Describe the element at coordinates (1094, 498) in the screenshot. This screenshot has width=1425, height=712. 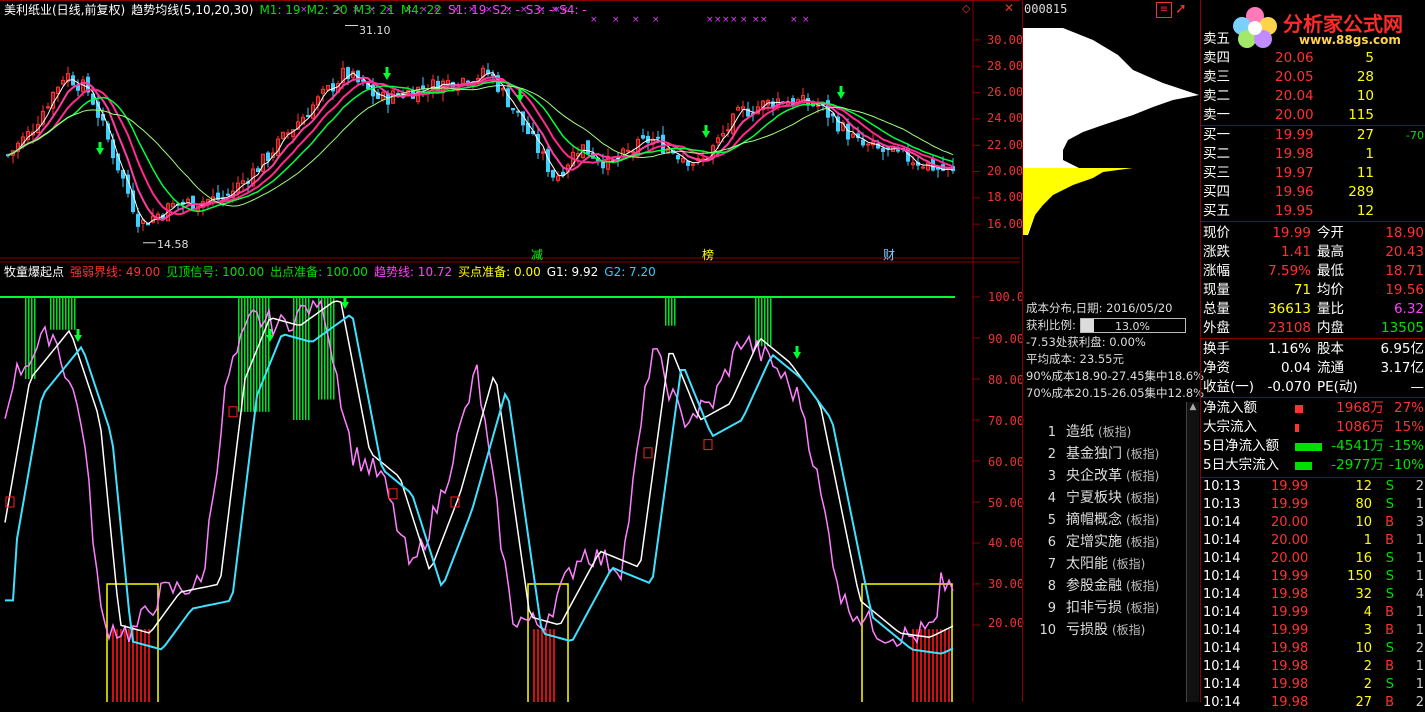
I see `sector-name: 宁夏板块` at that location.